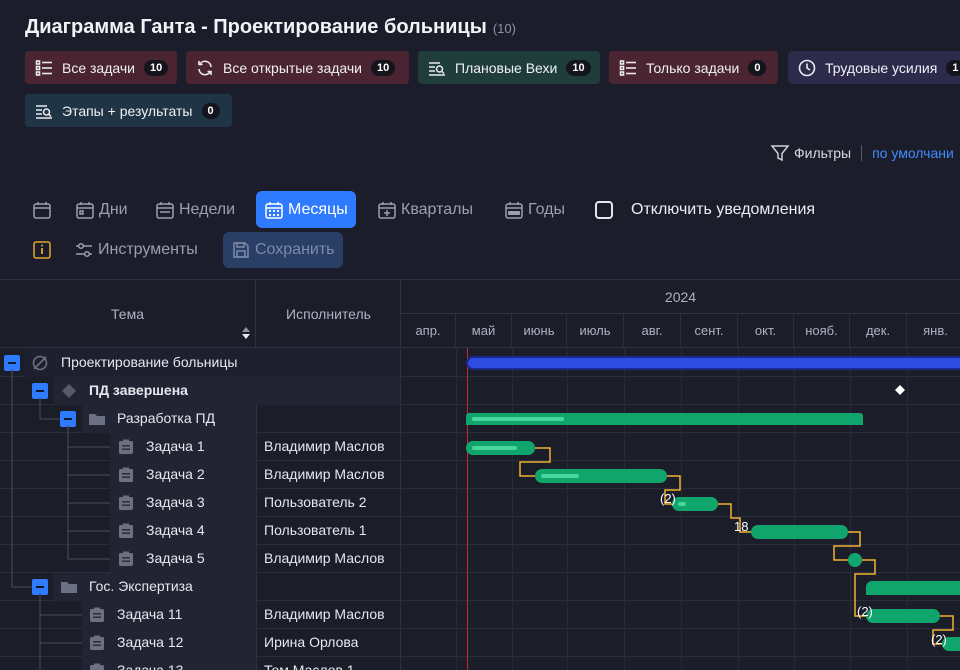  I want to click on row-assignee: Том Маслов 1, so click(309, 666).